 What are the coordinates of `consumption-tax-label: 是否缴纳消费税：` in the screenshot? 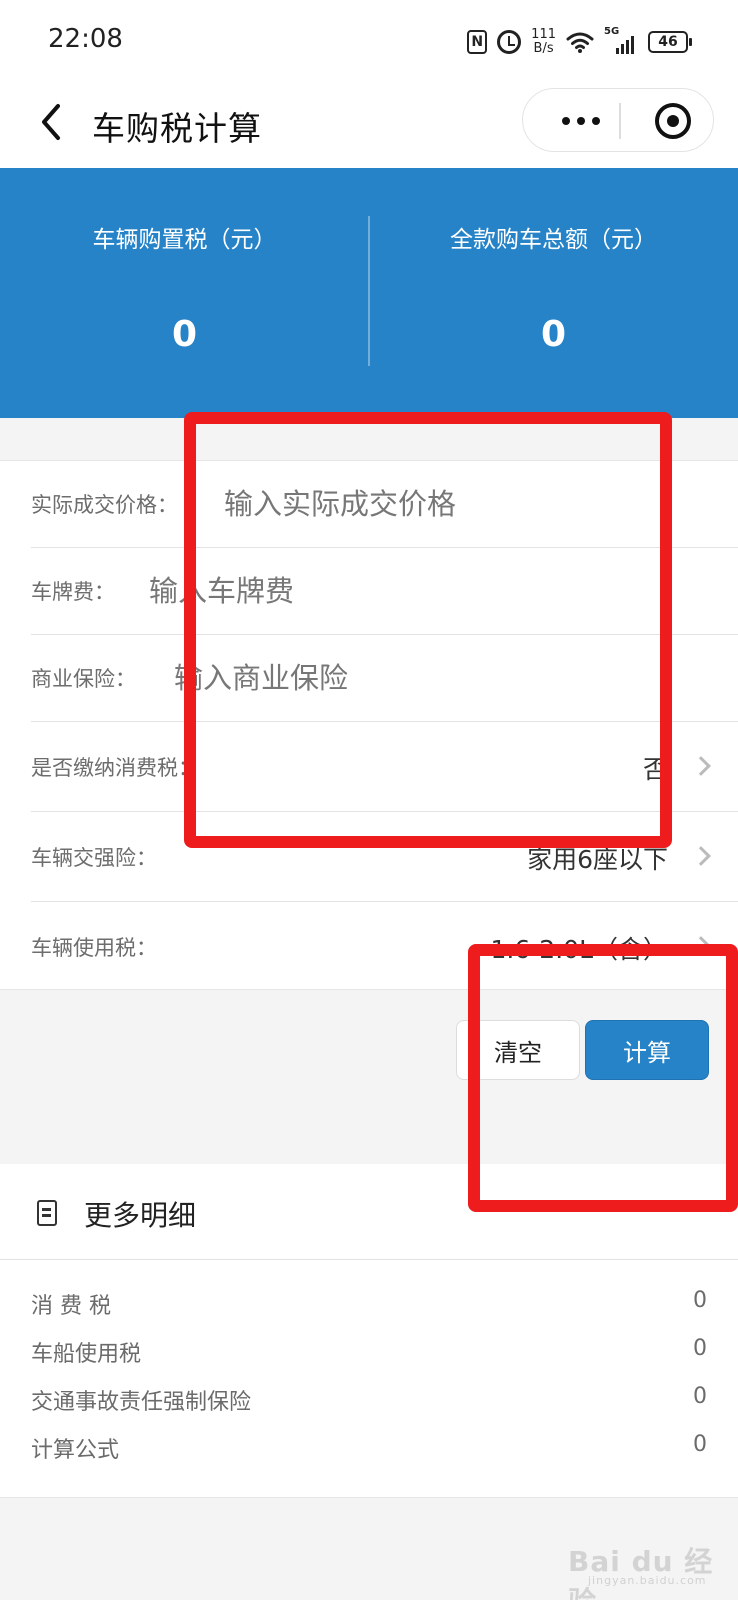 It's located at (115, 768).